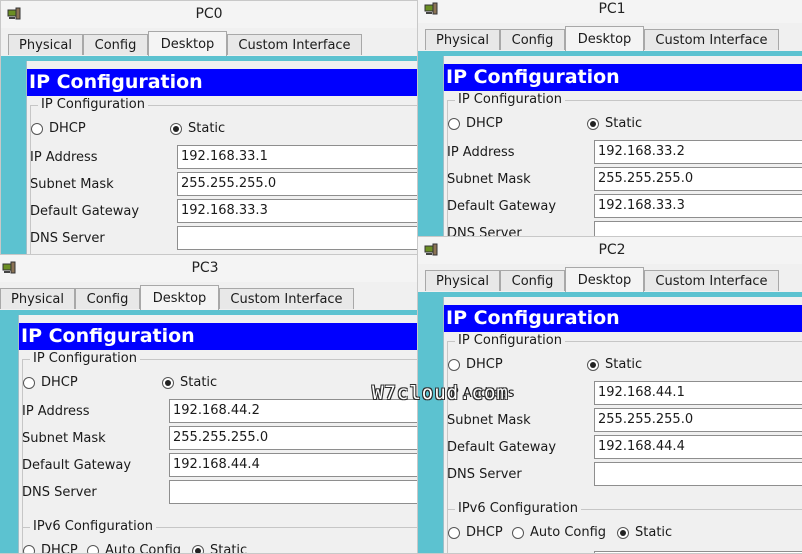 The width and height of the screenshot is (802, 554). I want to click on window-title: PC0, so click(209, 14).